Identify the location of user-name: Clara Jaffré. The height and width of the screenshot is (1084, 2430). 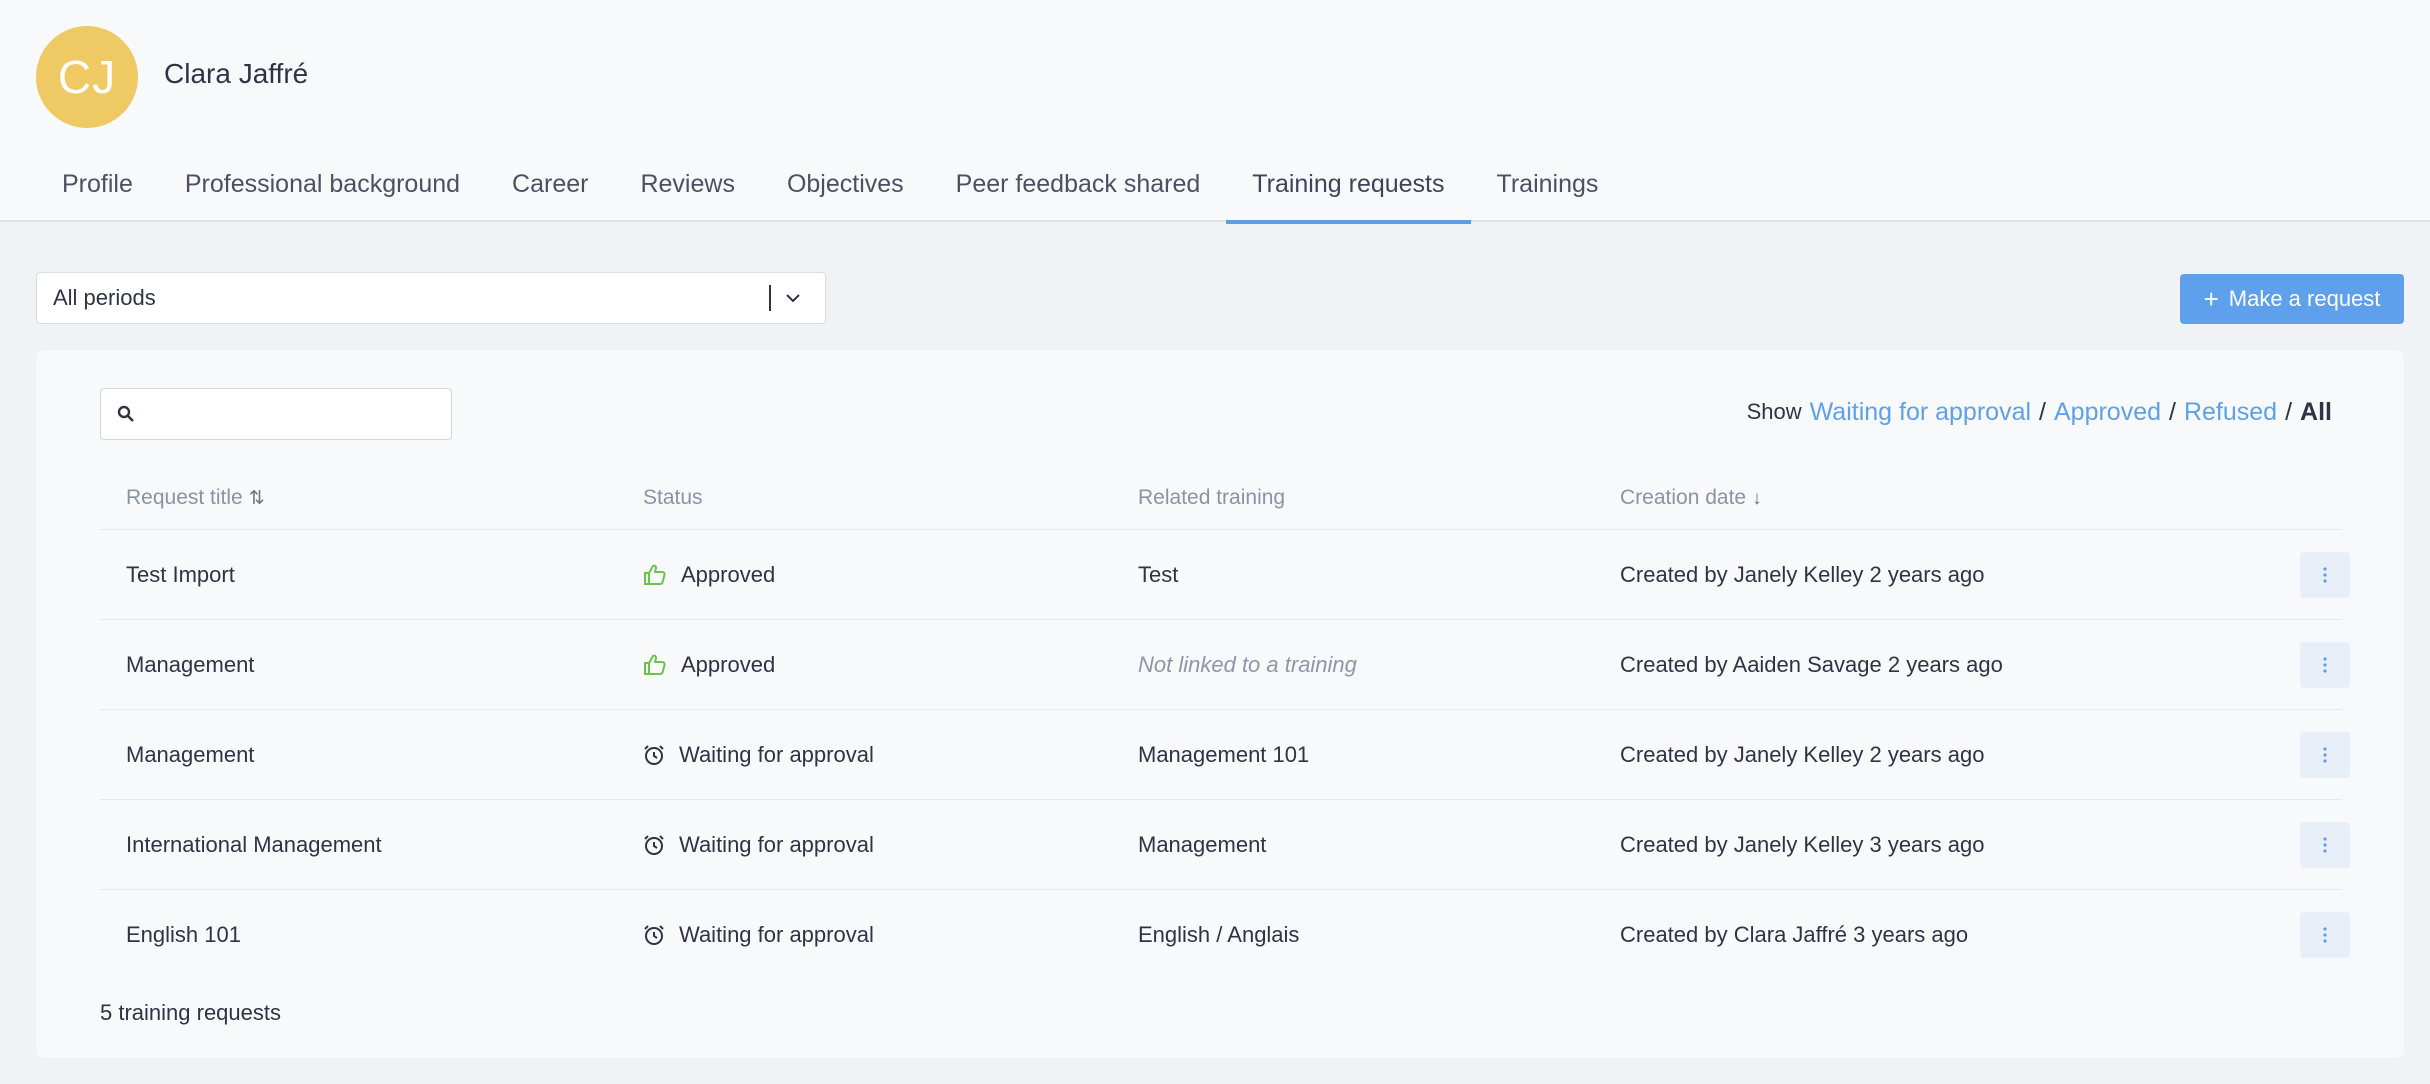
(236, 73).